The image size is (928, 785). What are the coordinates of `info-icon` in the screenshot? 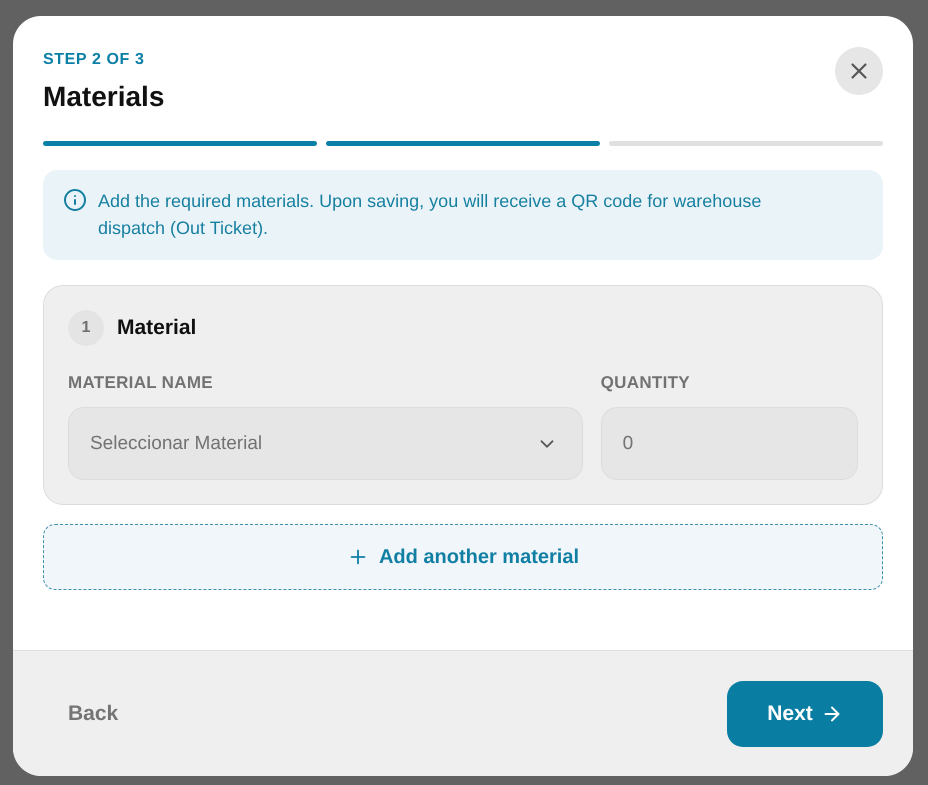 It's located at (75, 200).